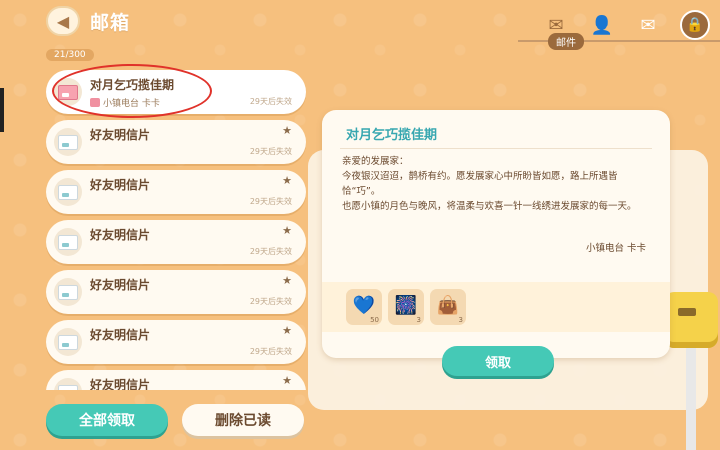 The height and width of the screenshot is (450, 720). I want to click on reward-item: 👜 3, so click(448, 307).